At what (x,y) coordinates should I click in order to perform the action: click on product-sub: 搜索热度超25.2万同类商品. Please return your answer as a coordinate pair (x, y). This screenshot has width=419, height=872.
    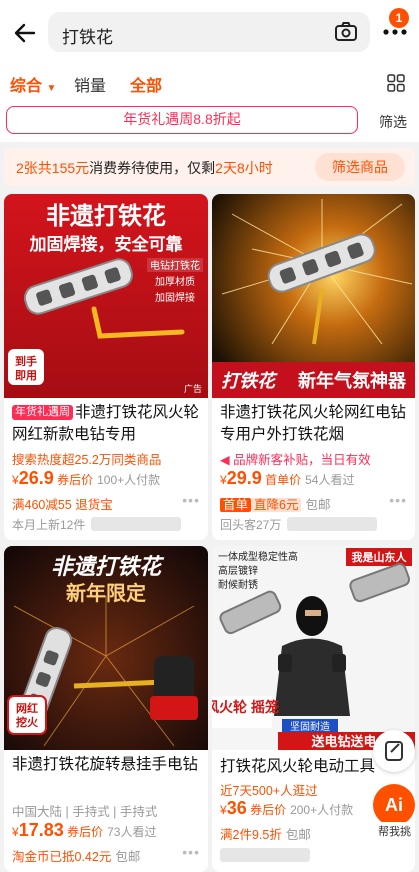
    Looking at the image, I should click on (87, 460).